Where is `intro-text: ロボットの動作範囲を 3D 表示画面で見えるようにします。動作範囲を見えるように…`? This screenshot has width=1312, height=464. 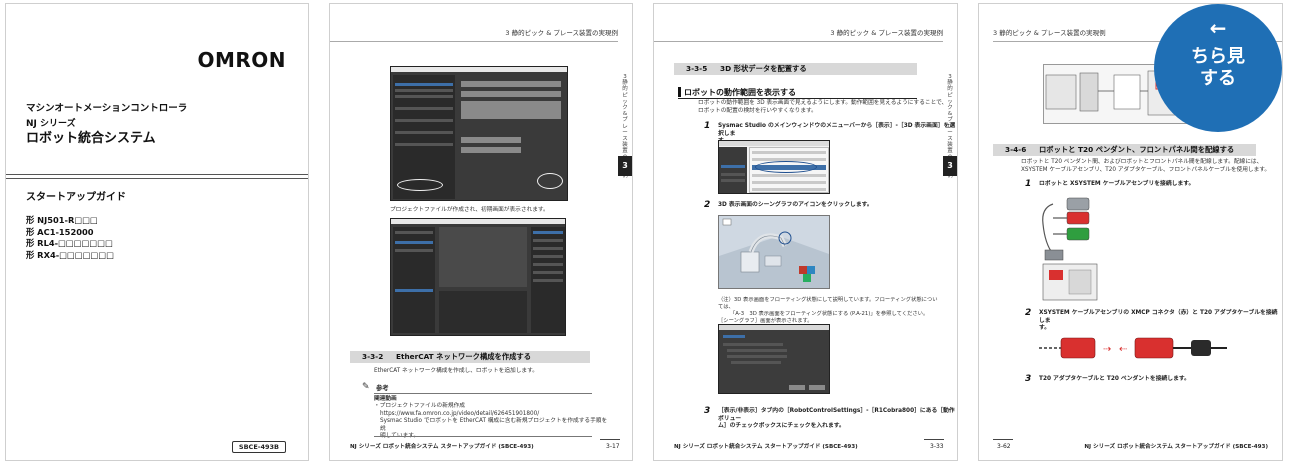
intro-text: ロボットの動作範囲を 3D 表示画面で見えるようにします。動作範囲を見えるように… is located at coordinates (823, 107).